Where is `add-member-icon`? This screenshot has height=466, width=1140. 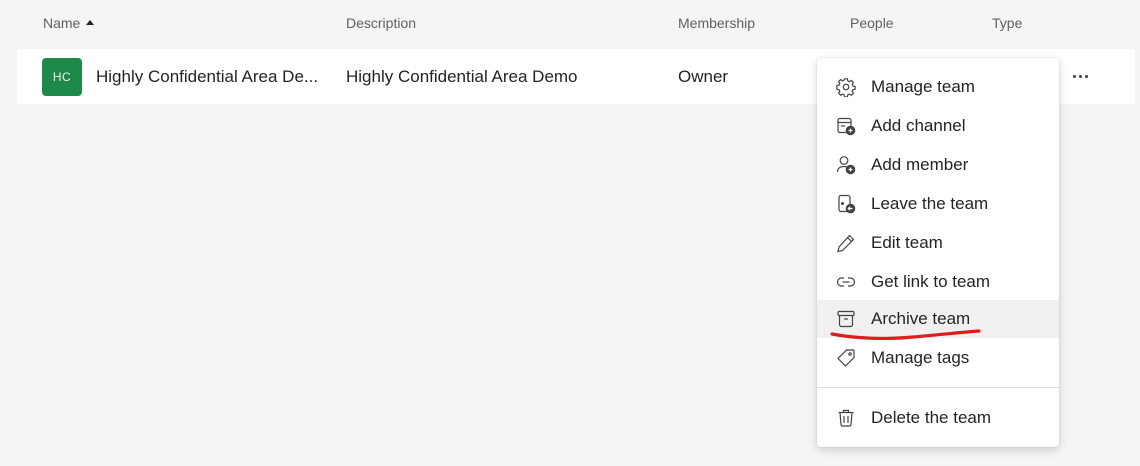 add-member-icon is located at coordinates (846, 165).